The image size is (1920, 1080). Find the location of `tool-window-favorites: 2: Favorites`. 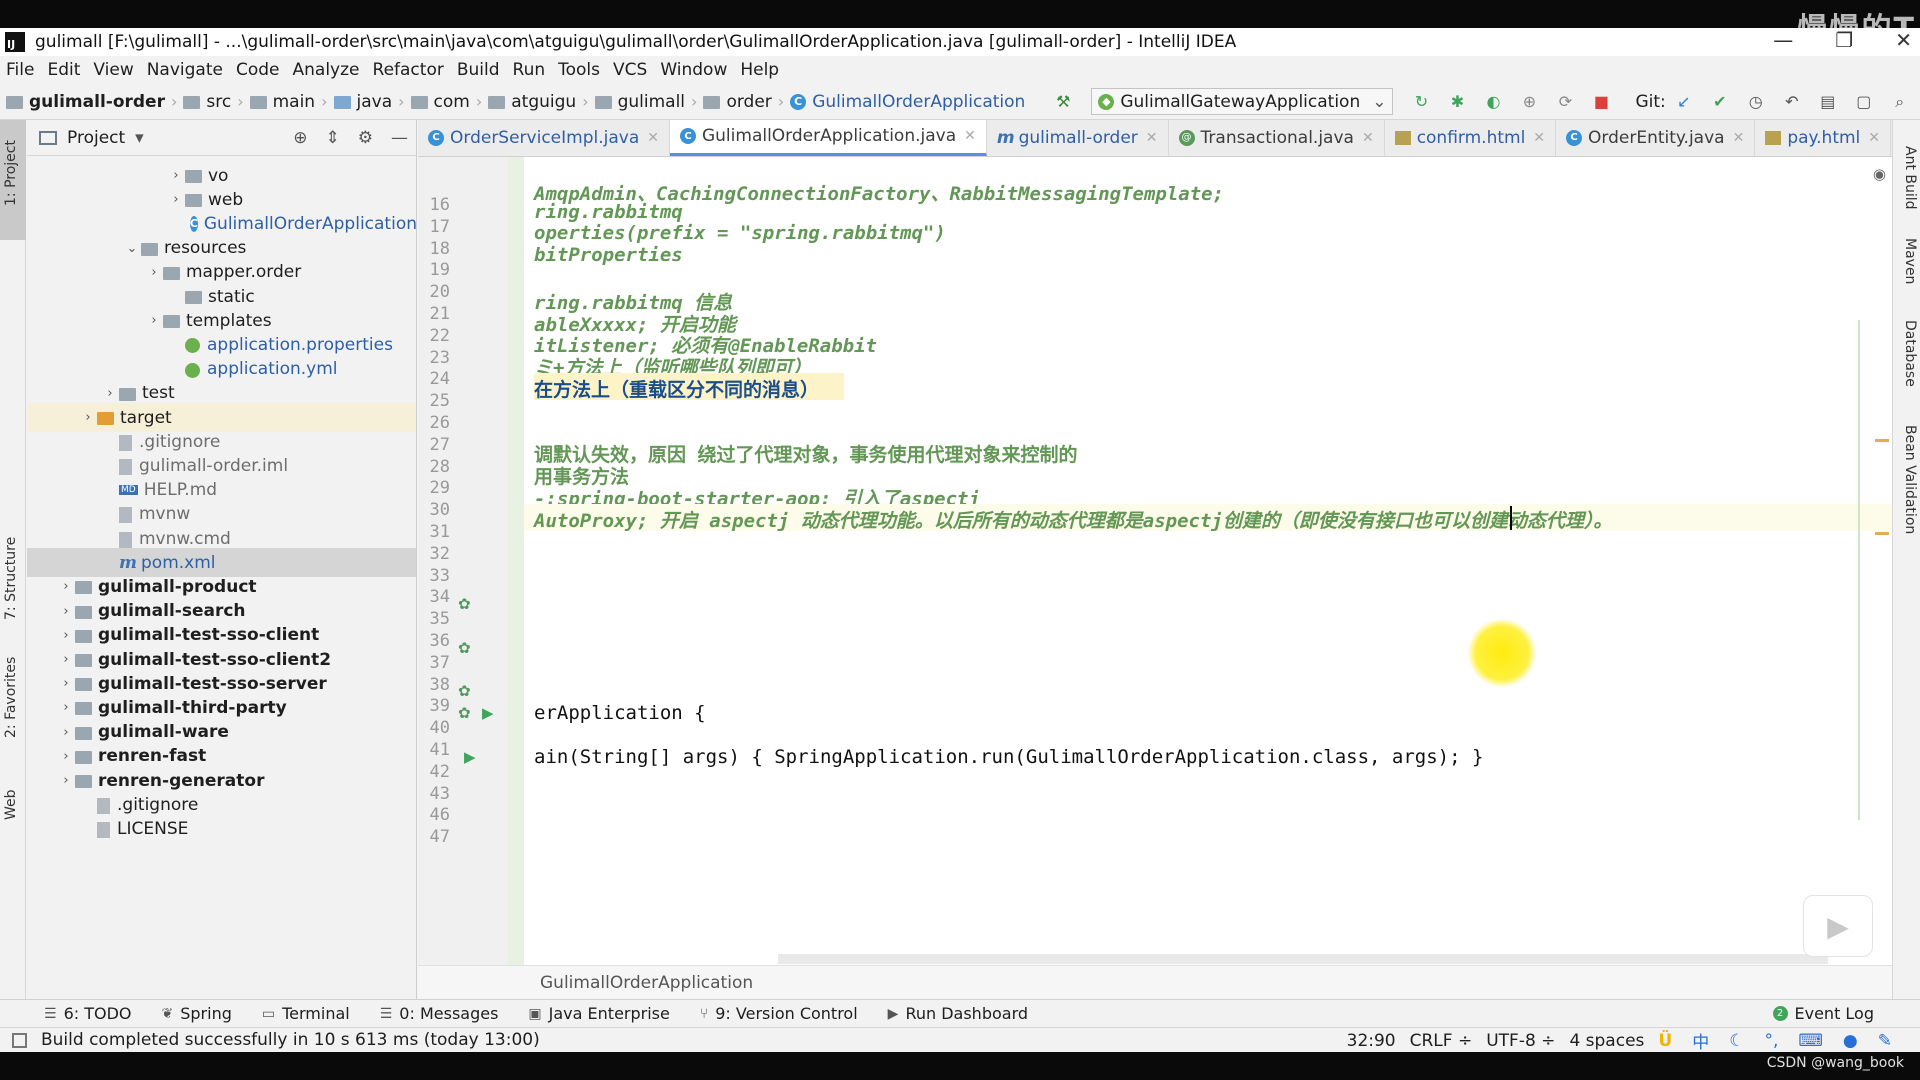

tool-window-favorites: 2: Favorites is located at coordinates (11, 697).